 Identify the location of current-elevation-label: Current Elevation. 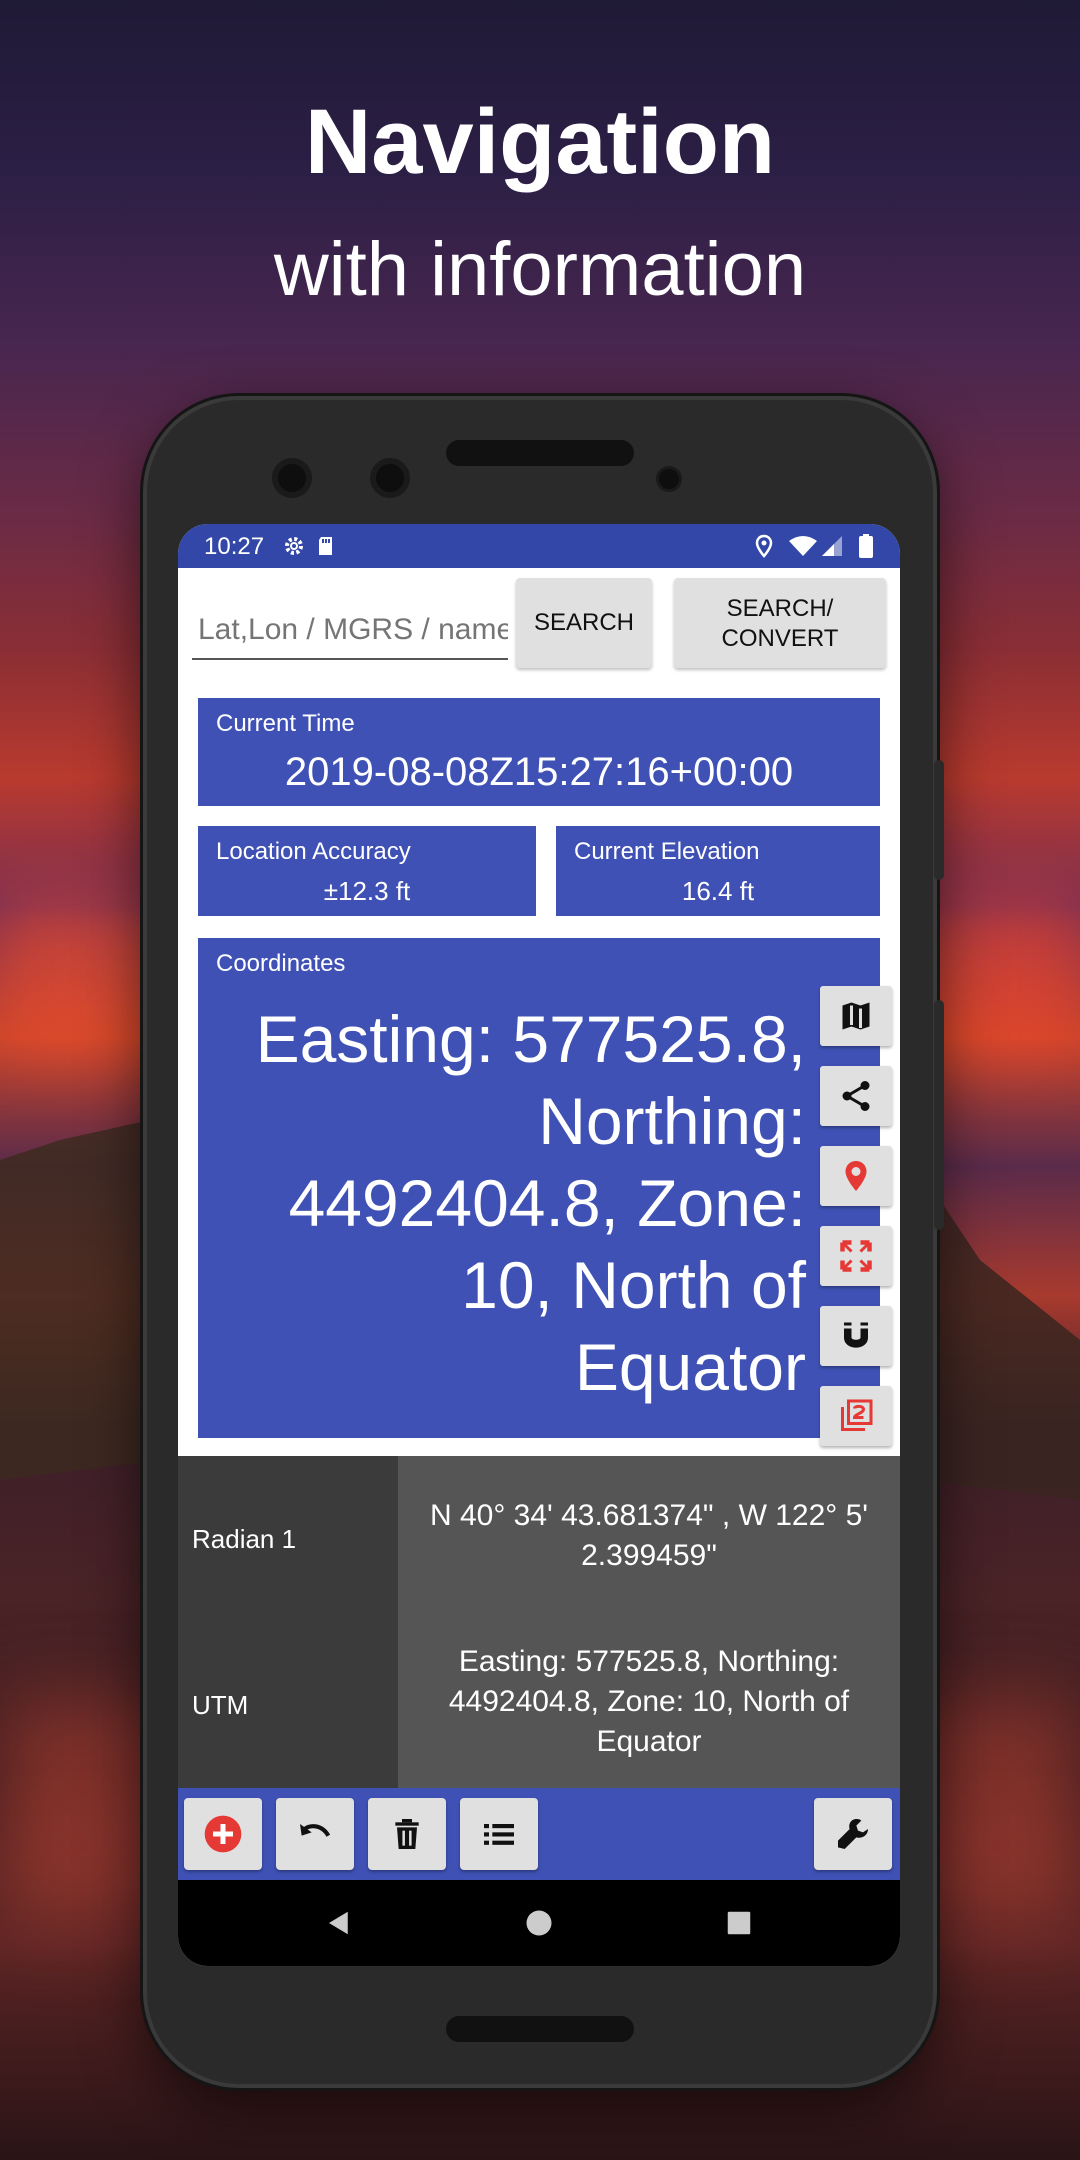
(667, 851).